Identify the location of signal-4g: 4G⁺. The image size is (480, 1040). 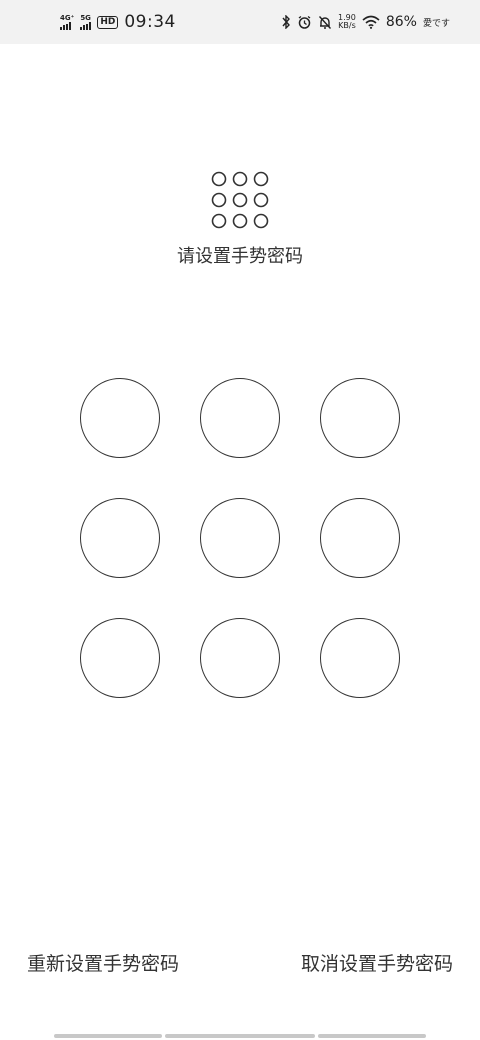
(67, 21).